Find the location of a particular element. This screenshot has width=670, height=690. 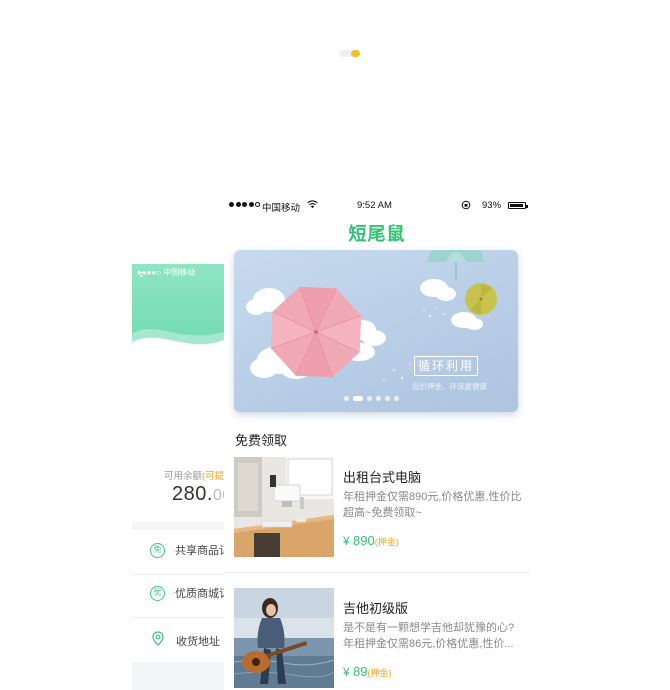

desk-computer-photo is located at coordinates (284, 507).